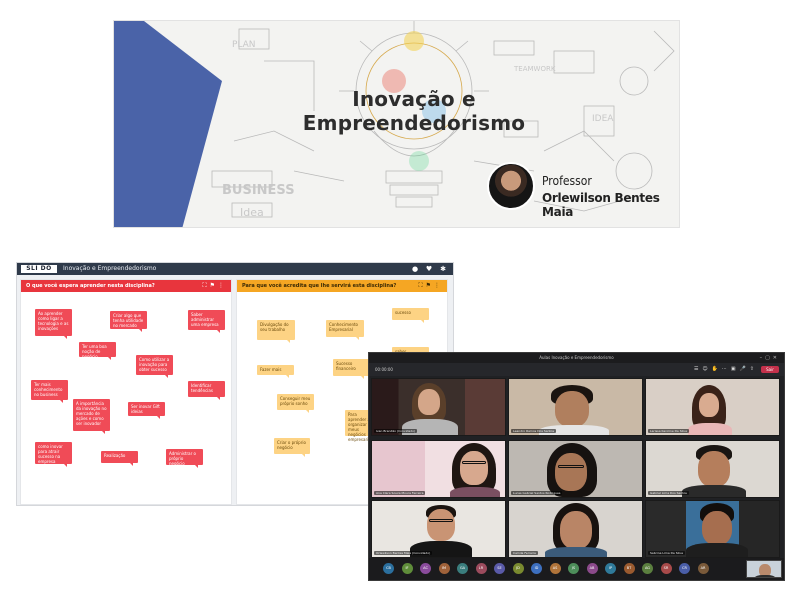  I want to click on participant-bubble: SR, so click(666, 568).